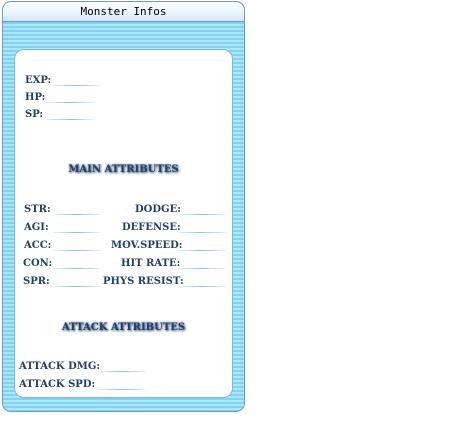 This screenshot has width=470, height=433. I want to click on attack-attributes-heading: ATTACK ATTRIBUTES, so click(123, 327).